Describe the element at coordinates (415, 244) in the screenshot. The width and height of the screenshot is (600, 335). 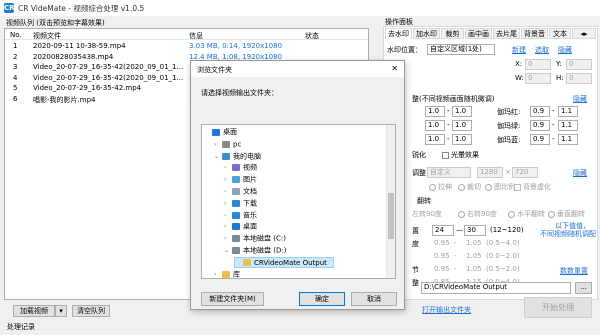
I see `range-key: 度` at that location.